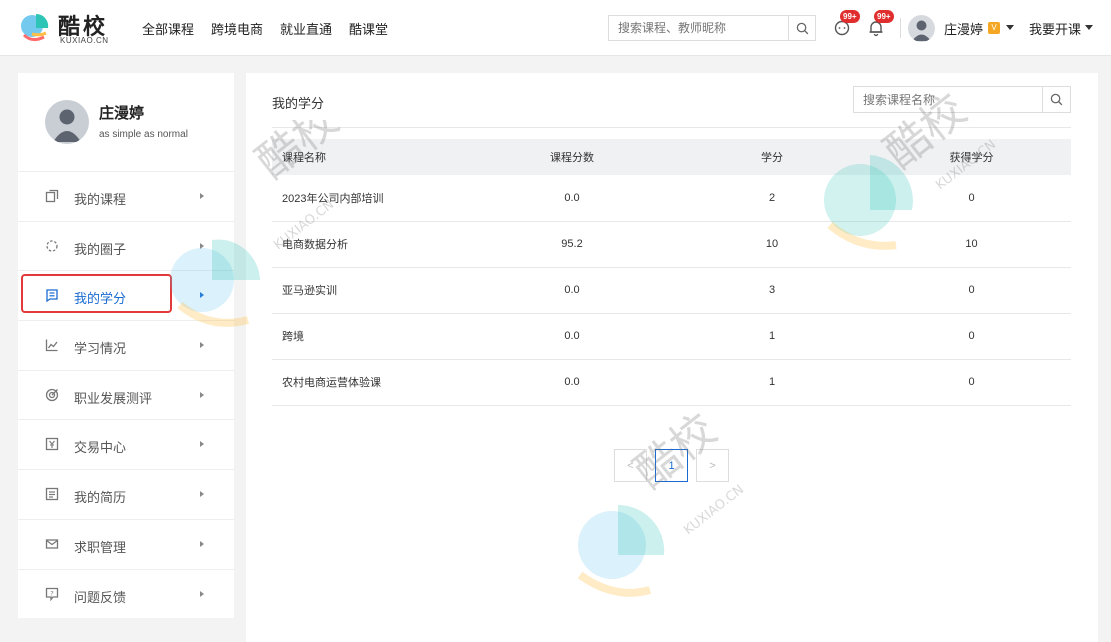 The width and height of the screenshot is (1111, 642). I want to click on credits-cell: 10, so click(772, 244).